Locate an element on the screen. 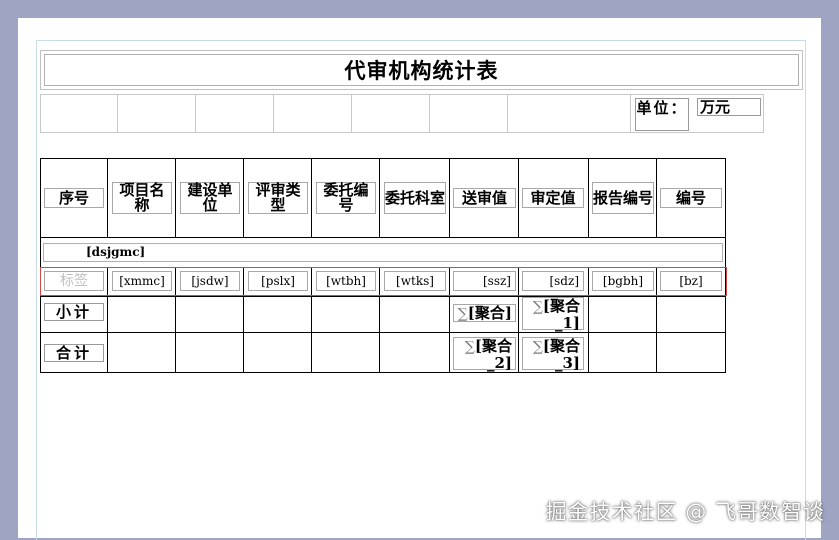  column-header-seq: 序号 is located at coordinates (74, 198).